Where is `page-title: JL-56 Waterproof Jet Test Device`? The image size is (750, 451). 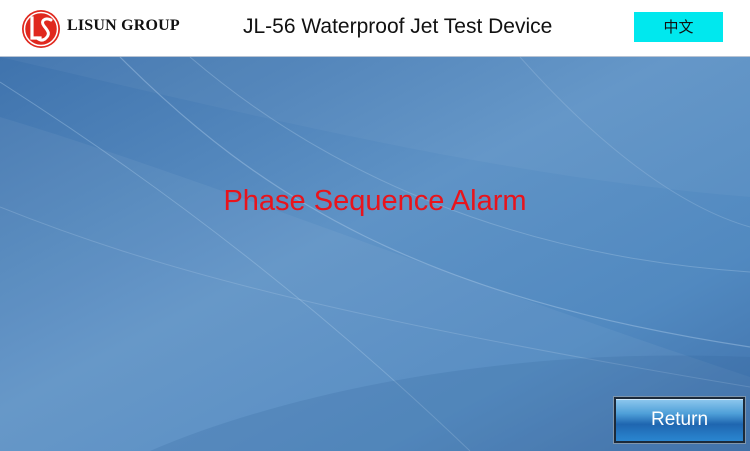 page-title: JL-56 Waterproof Jet Test Device is located at coordinates (398, 26).